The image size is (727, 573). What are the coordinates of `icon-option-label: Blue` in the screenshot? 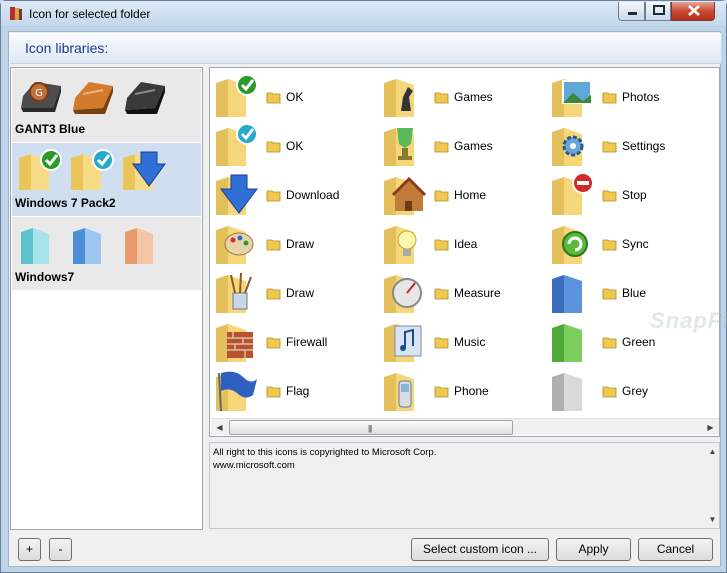 It's located at (634, 293).